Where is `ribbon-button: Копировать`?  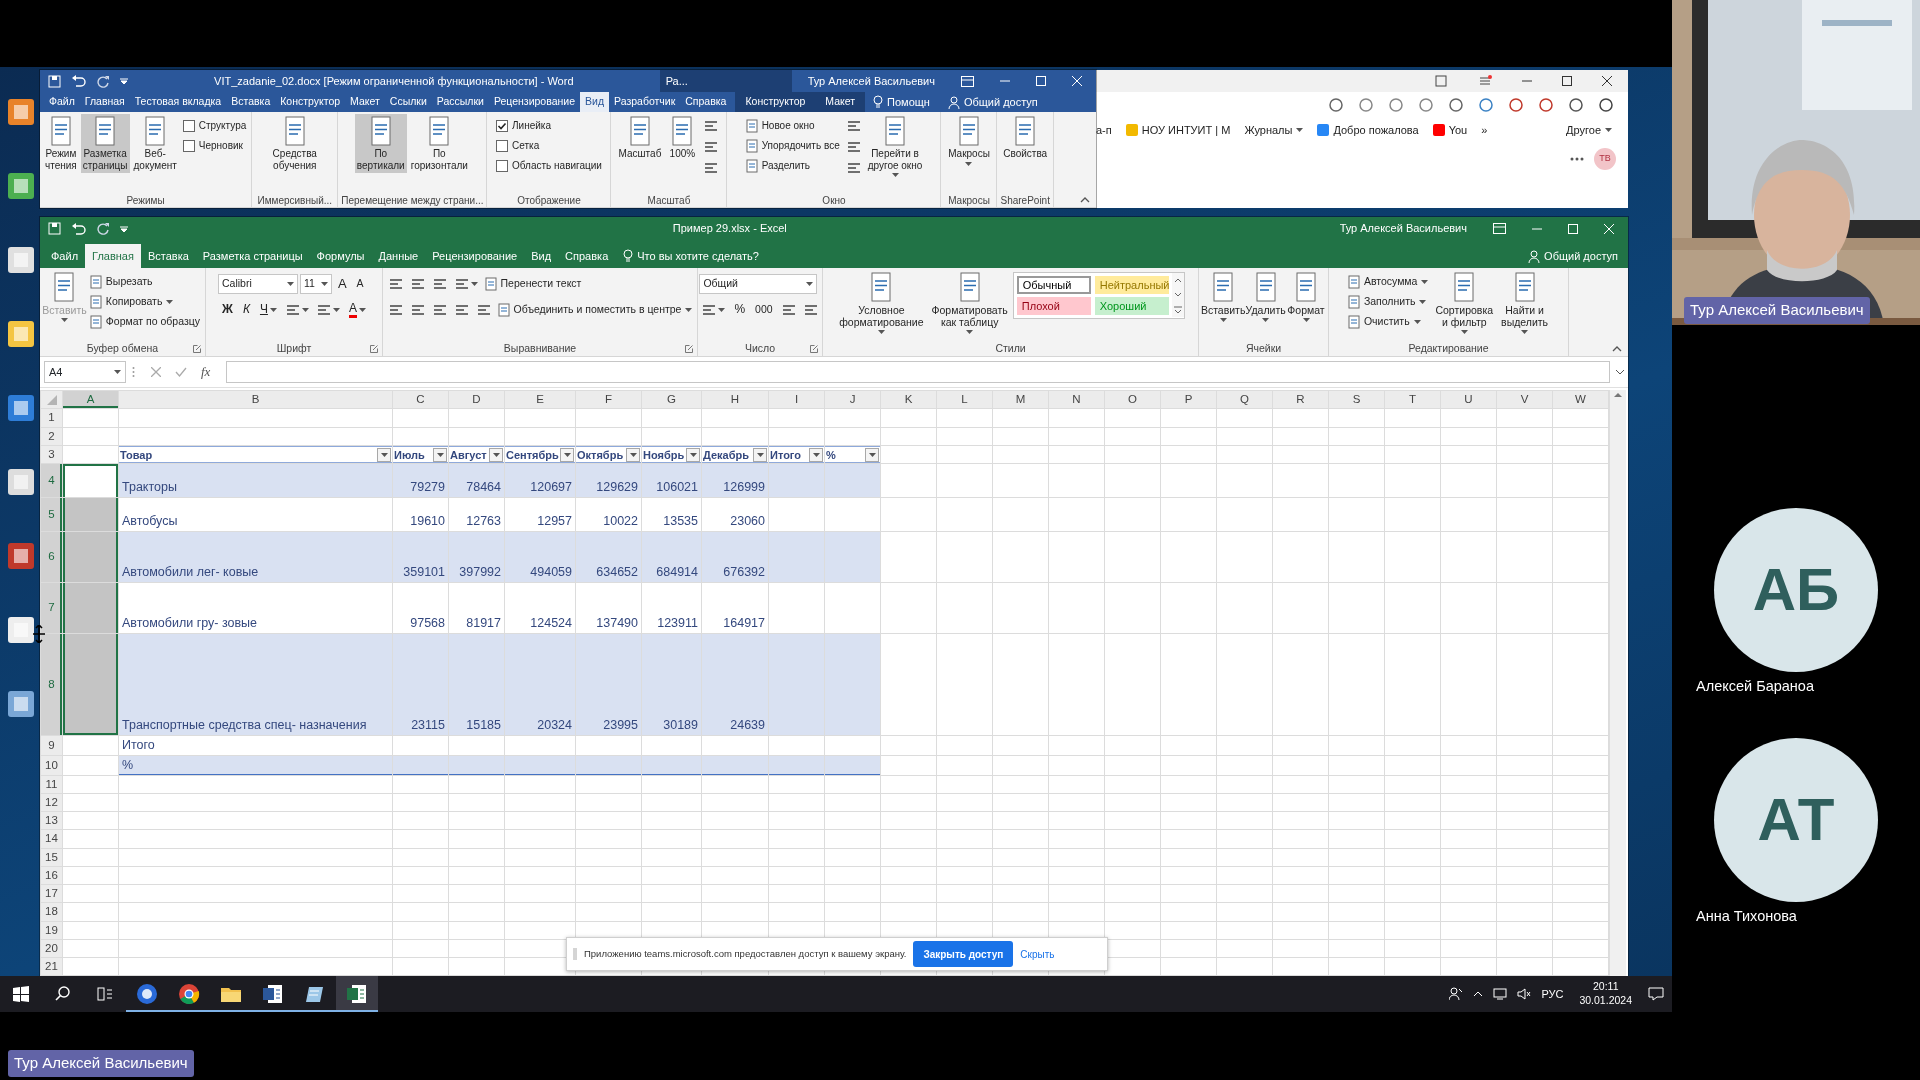 ribbon-button: Копировать is located at coordinates (144, 301).